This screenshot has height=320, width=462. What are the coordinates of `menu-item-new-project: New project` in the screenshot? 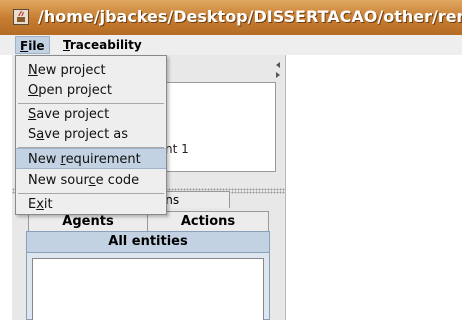 It's located at (91, 70).